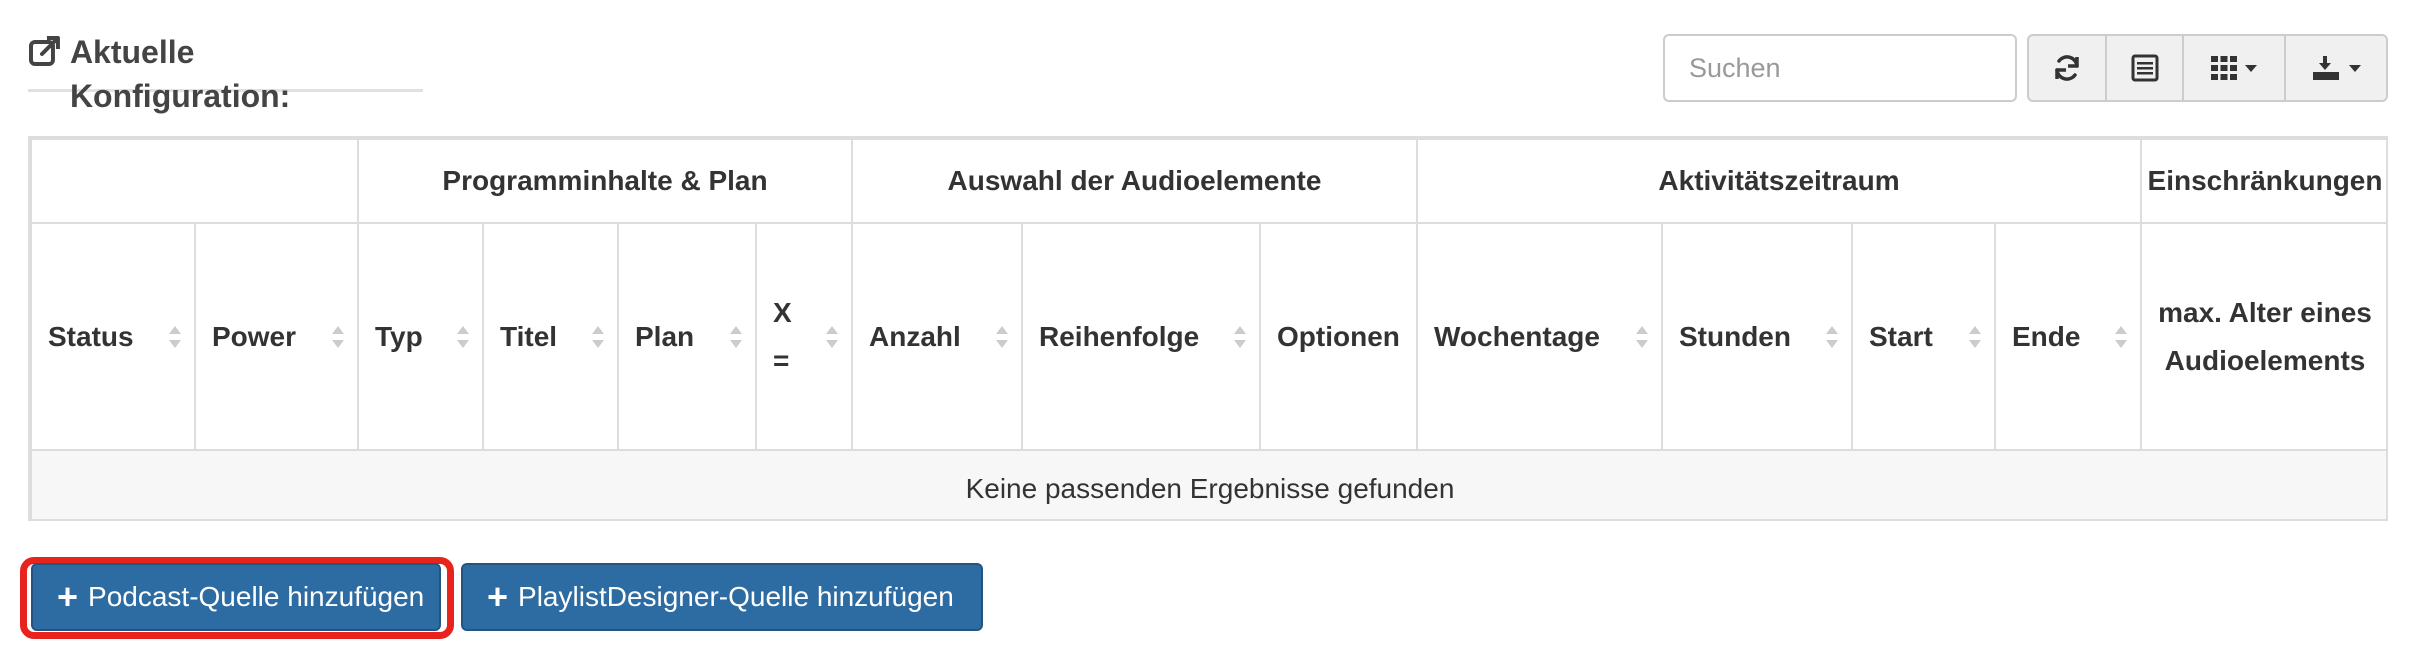 The height and width of the screenshot is (660, 2414). Describe the element at coordinates (1923, 336) in the screenshot. I see `column-header-start: Start` at that location.